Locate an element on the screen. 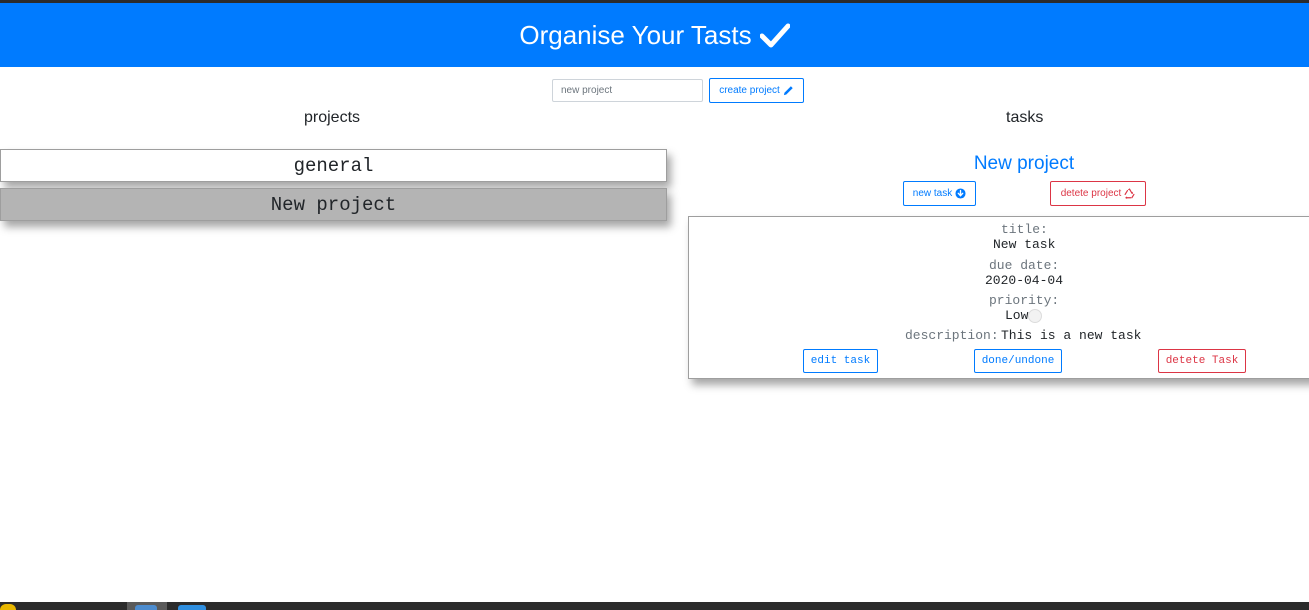  project-item-label: New project is located at coordinates (333, 204).